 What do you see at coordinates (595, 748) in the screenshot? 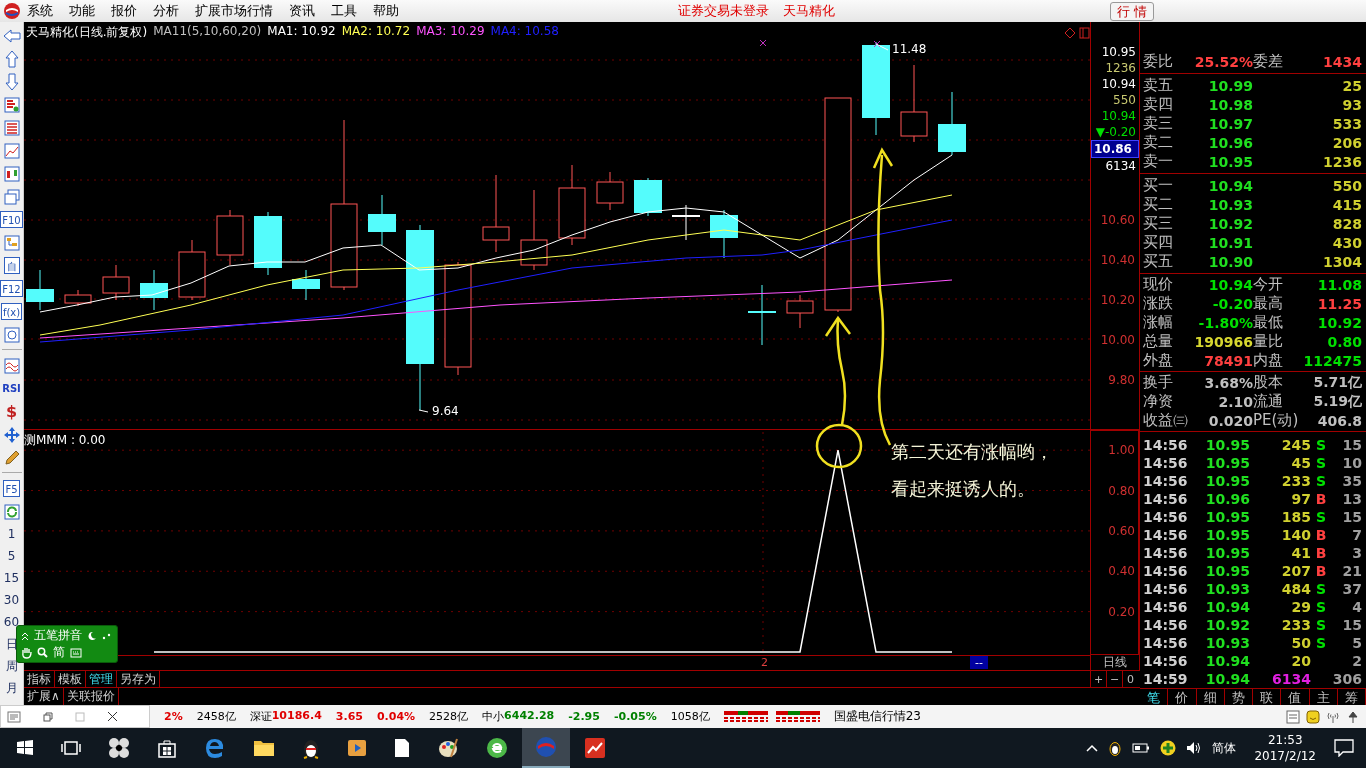
I see `chart-app-icon` at bounding box center [595, 748].